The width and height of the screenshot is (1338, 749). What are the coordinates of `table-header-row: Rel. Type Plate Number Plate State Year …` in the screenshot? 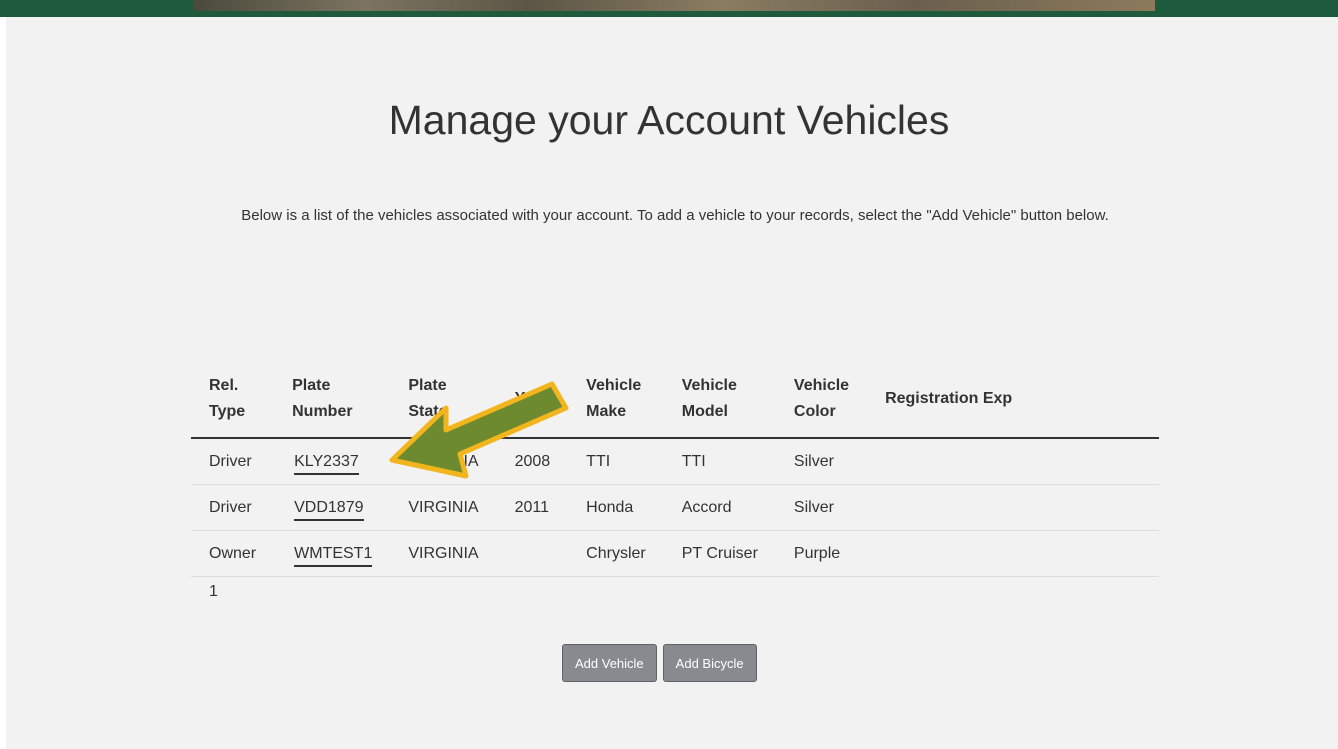 It's located at (675, 402).